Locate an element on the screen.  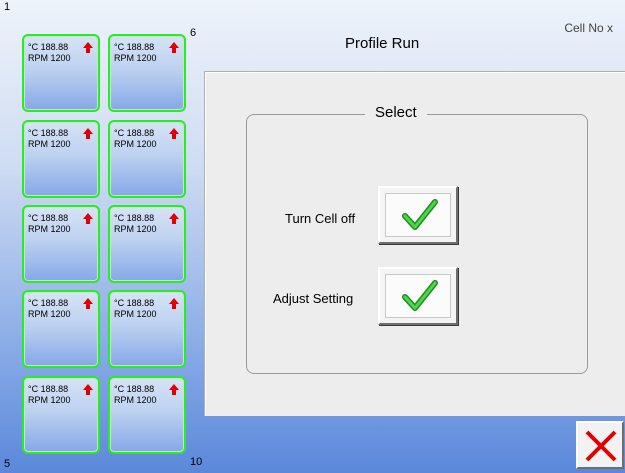
cell-tile-2: °C 188.88 RPM 1200 is located at coordinates (61, 159).